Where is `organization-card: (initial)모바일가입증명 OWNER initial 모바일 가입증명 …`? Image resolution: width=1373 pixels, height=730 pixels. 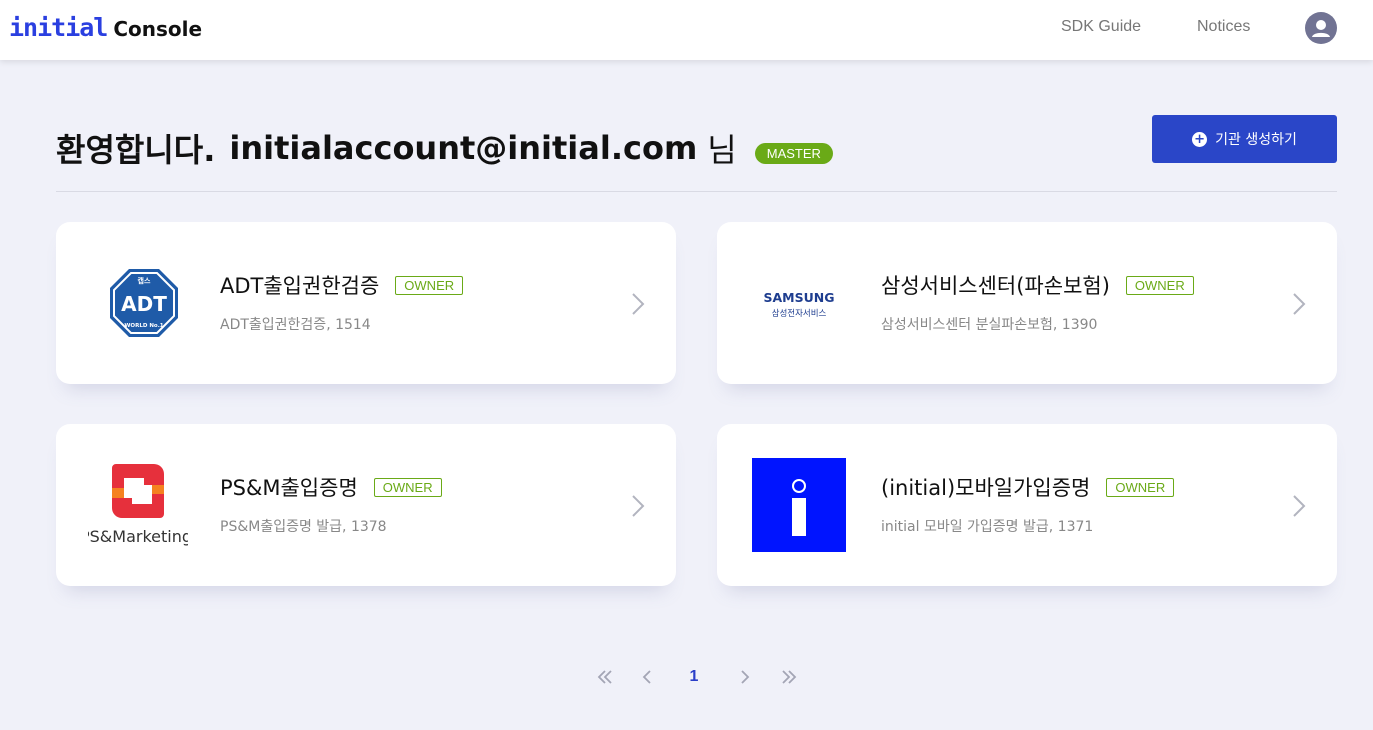
organization-card: (initial)모바일가입증명 OWNER initial 모바일 가입증명 … is located at coordinates (1027, 505).